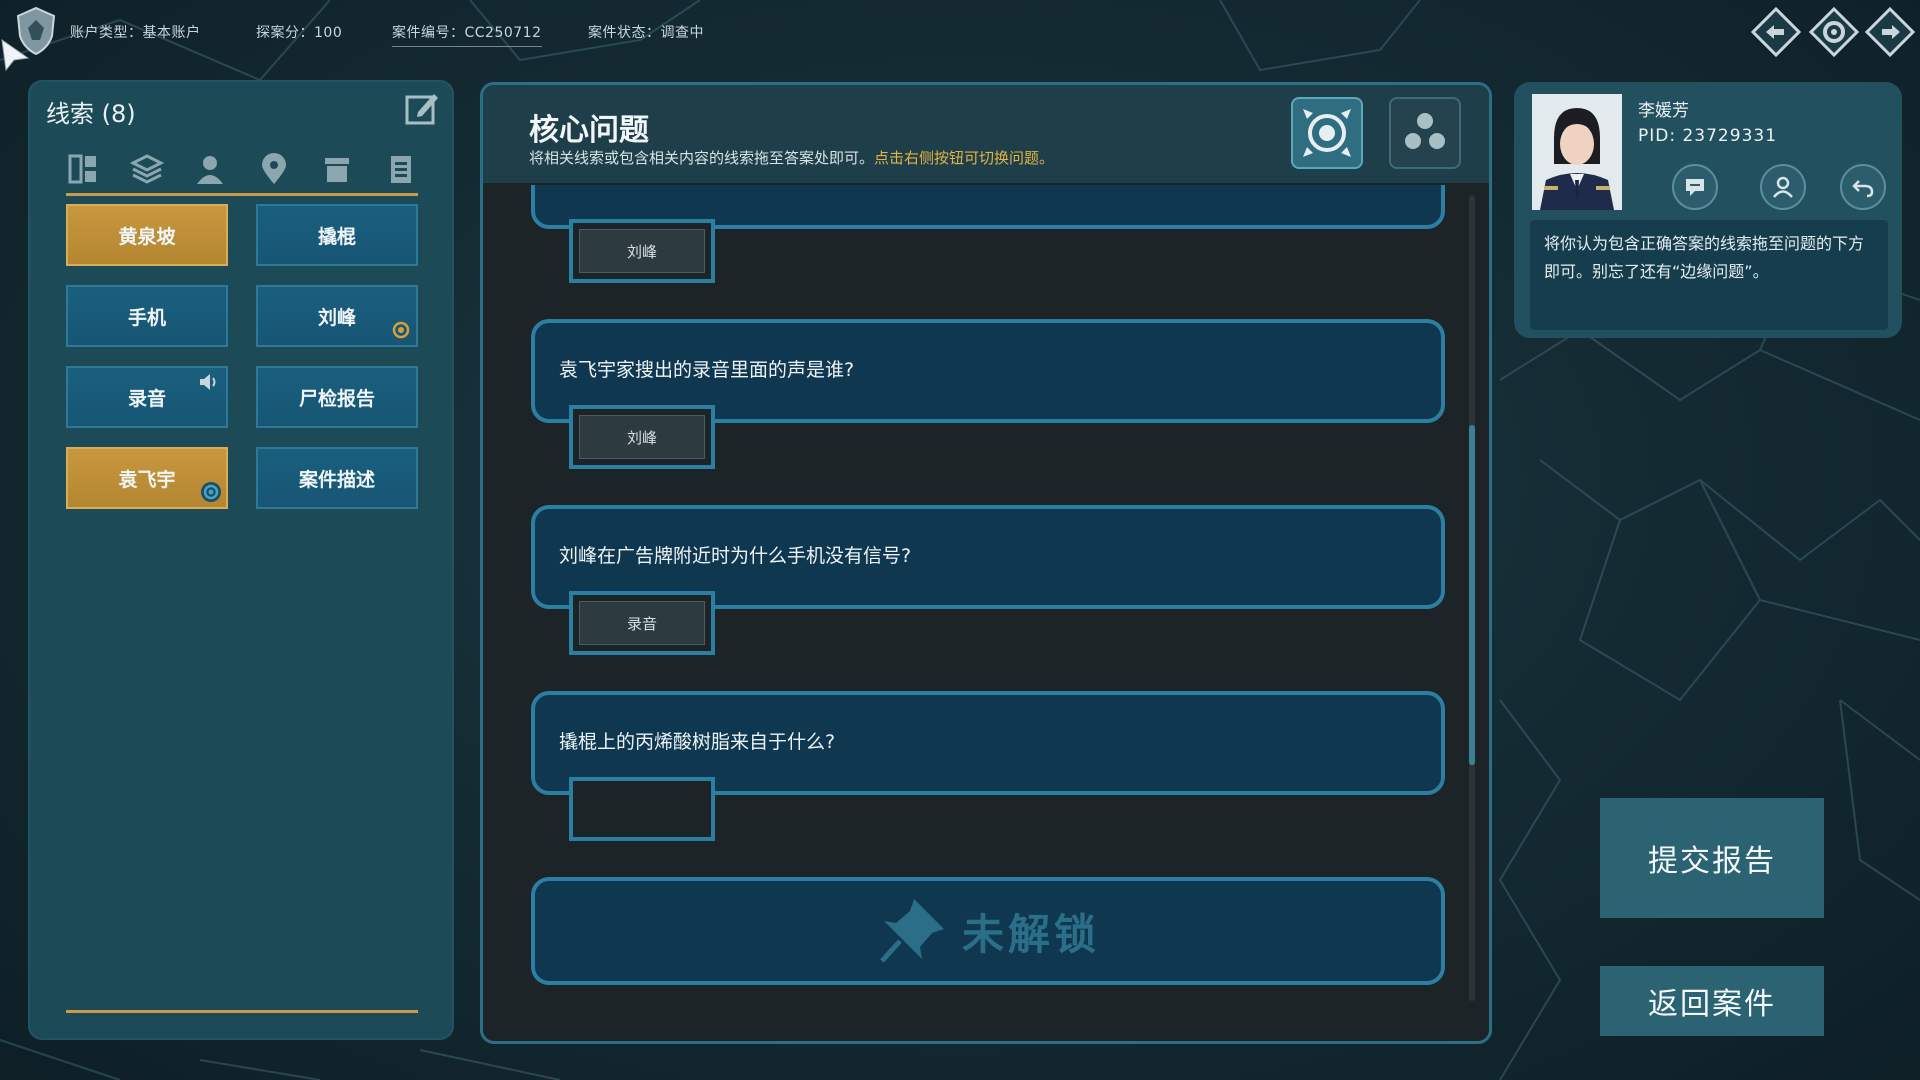 Image resolution: width=1920 pixels, height=1080 pixels. What do you see at coordinates (242, 1011) in the screenshot?
I see `divider` at bounding box center [242, 1011].